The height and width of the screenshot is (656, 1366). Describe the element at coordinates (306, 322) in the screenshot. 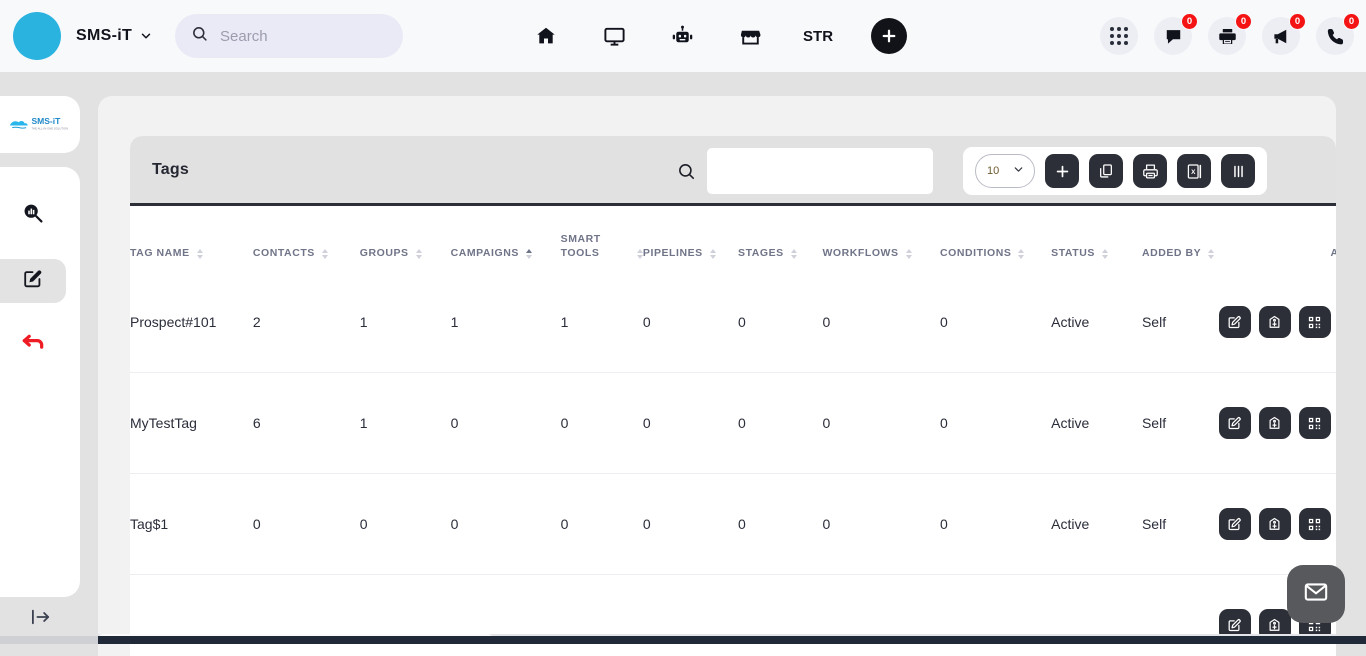

I see `cell-contacts: 2` at that location.